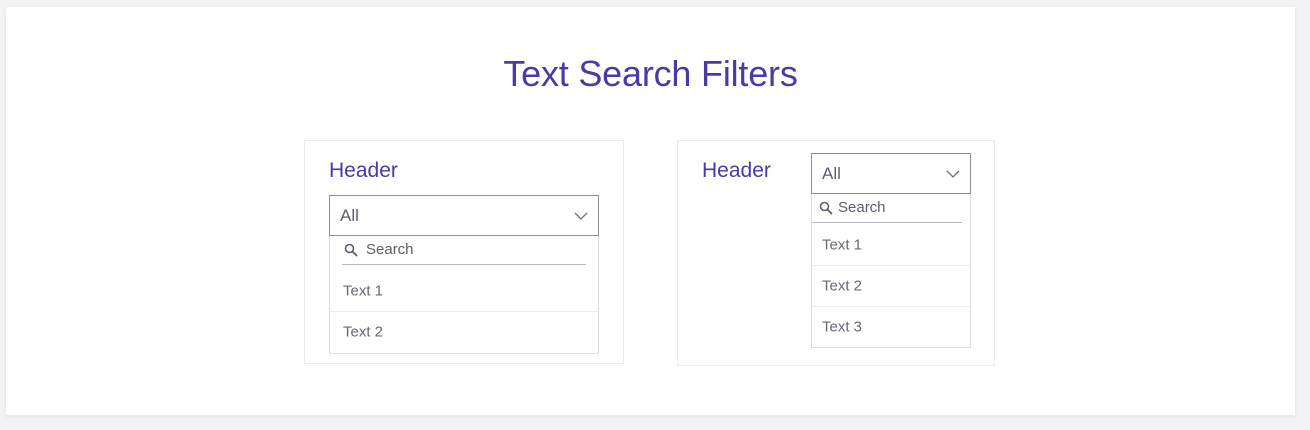 The image size is (1310, 430). I want to click on dropdown-option: Text 3, so click(891, 326).